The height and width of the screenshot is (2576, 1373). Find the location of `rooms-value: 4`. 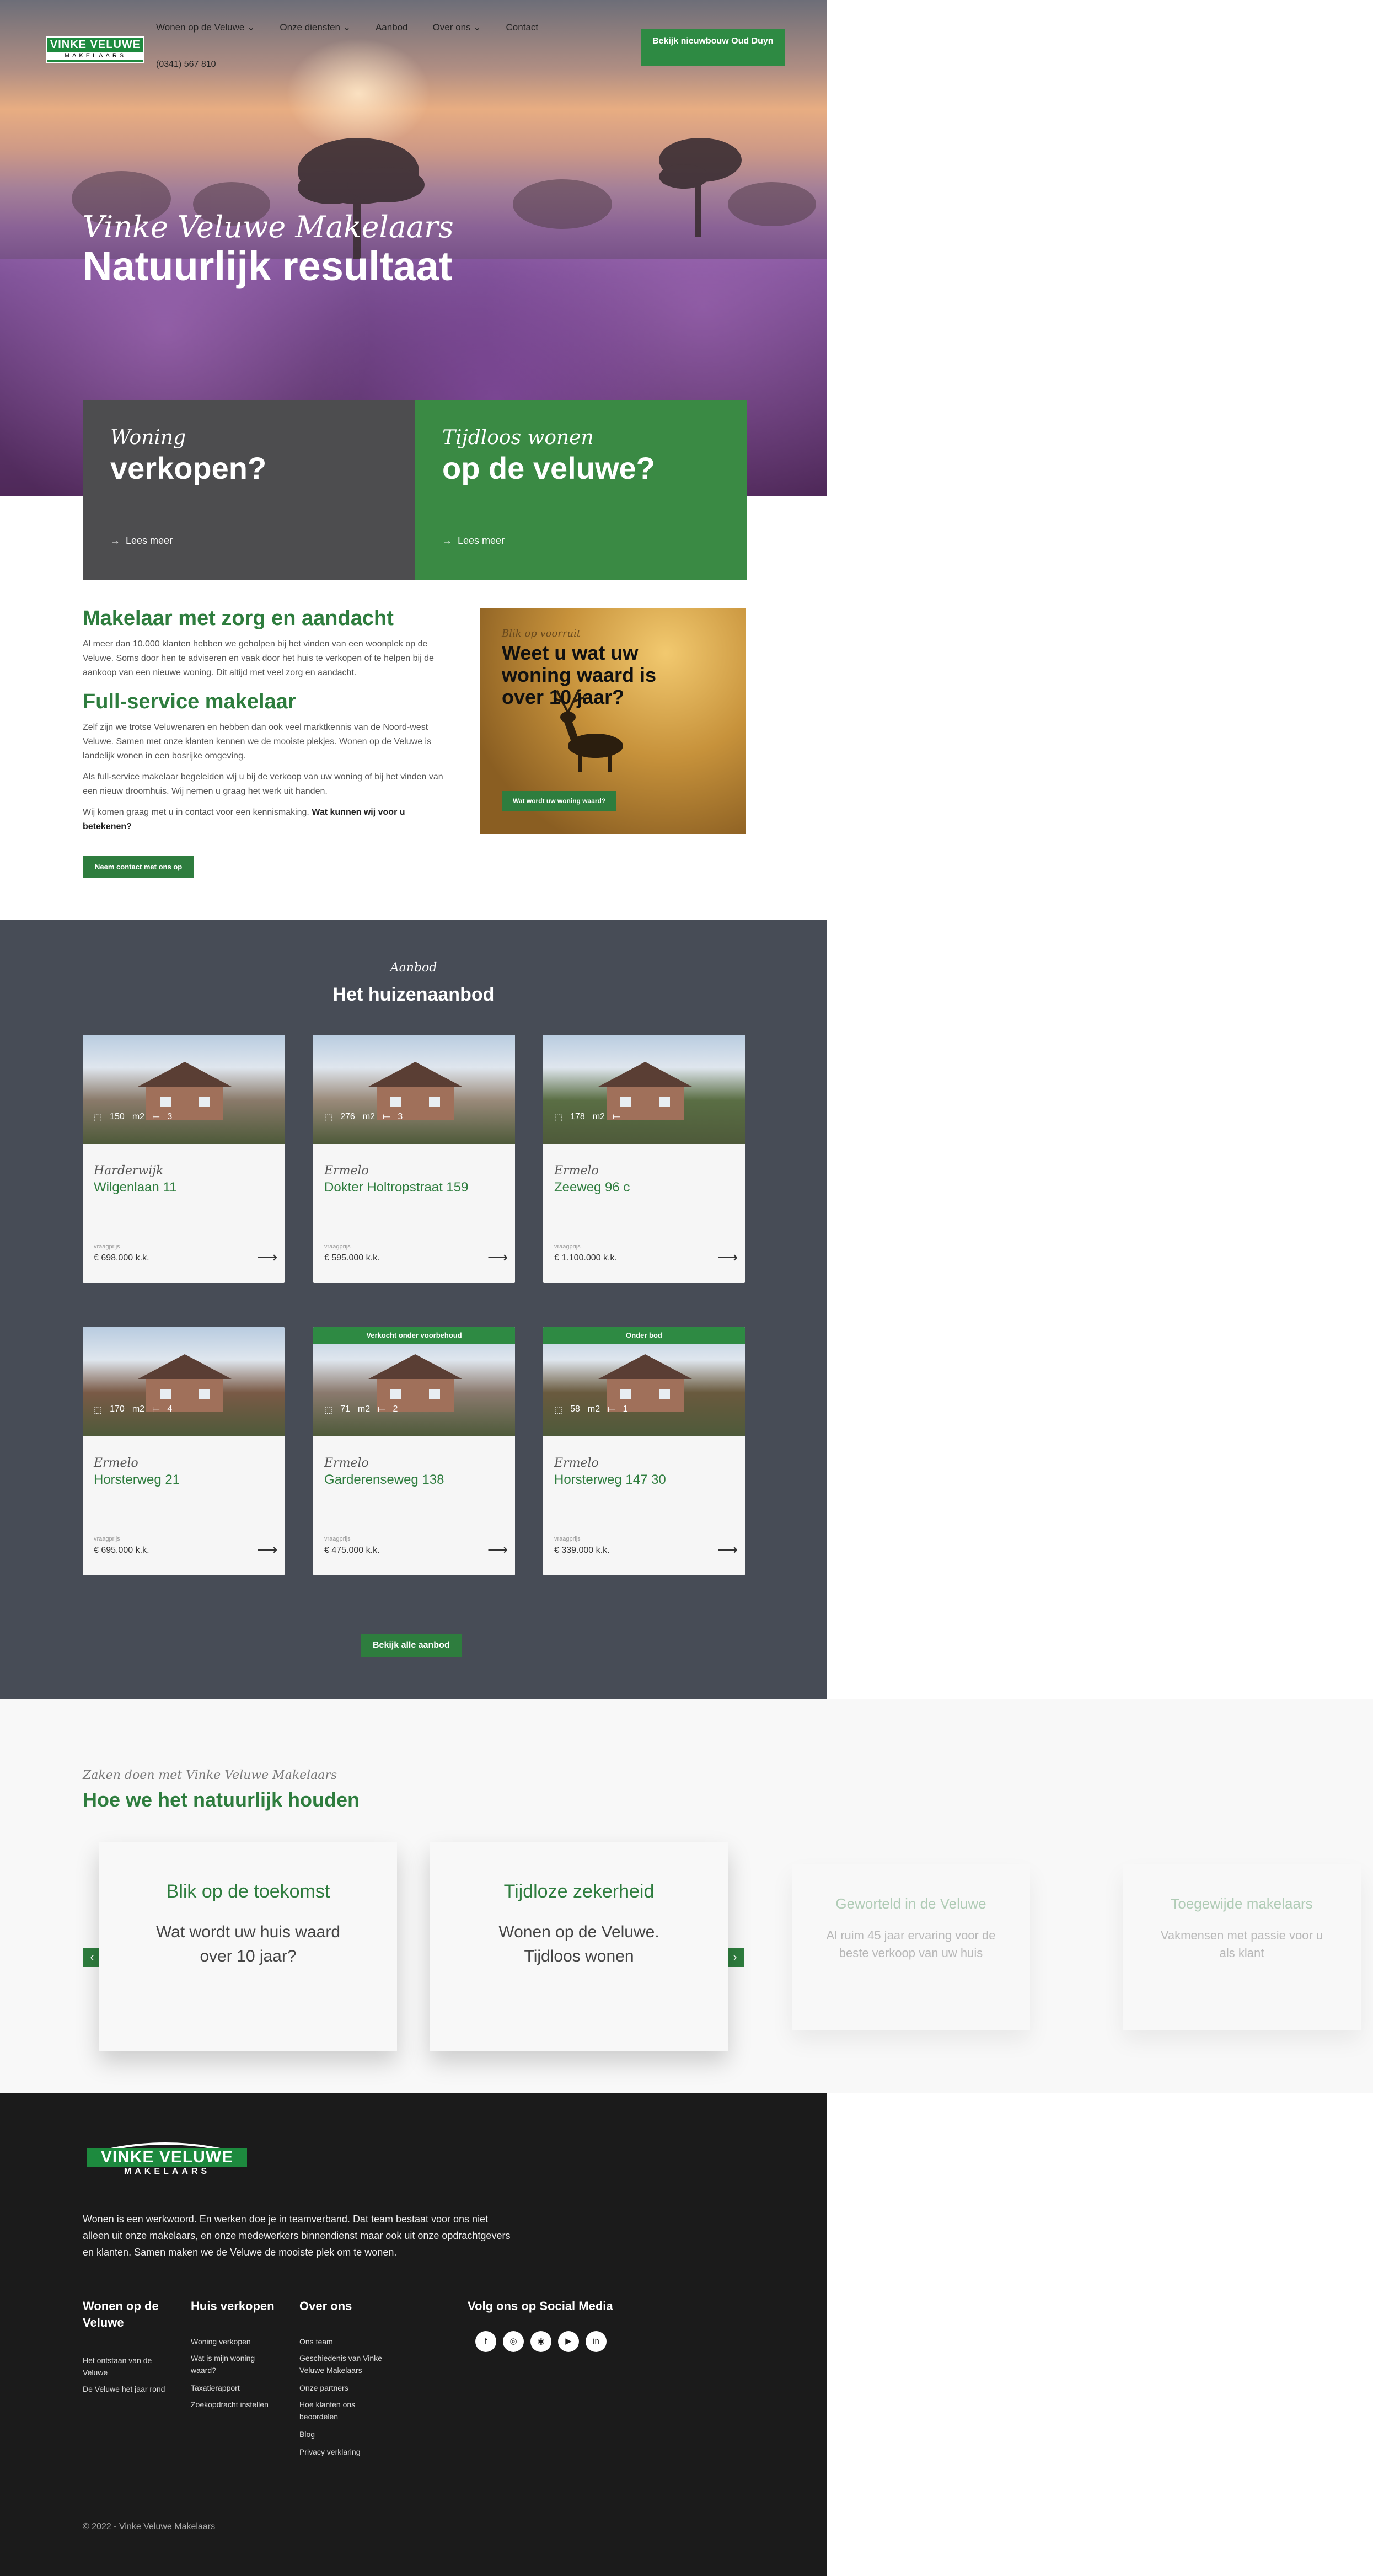

rooms-value: 4 is located at coordinates (170, 1409).